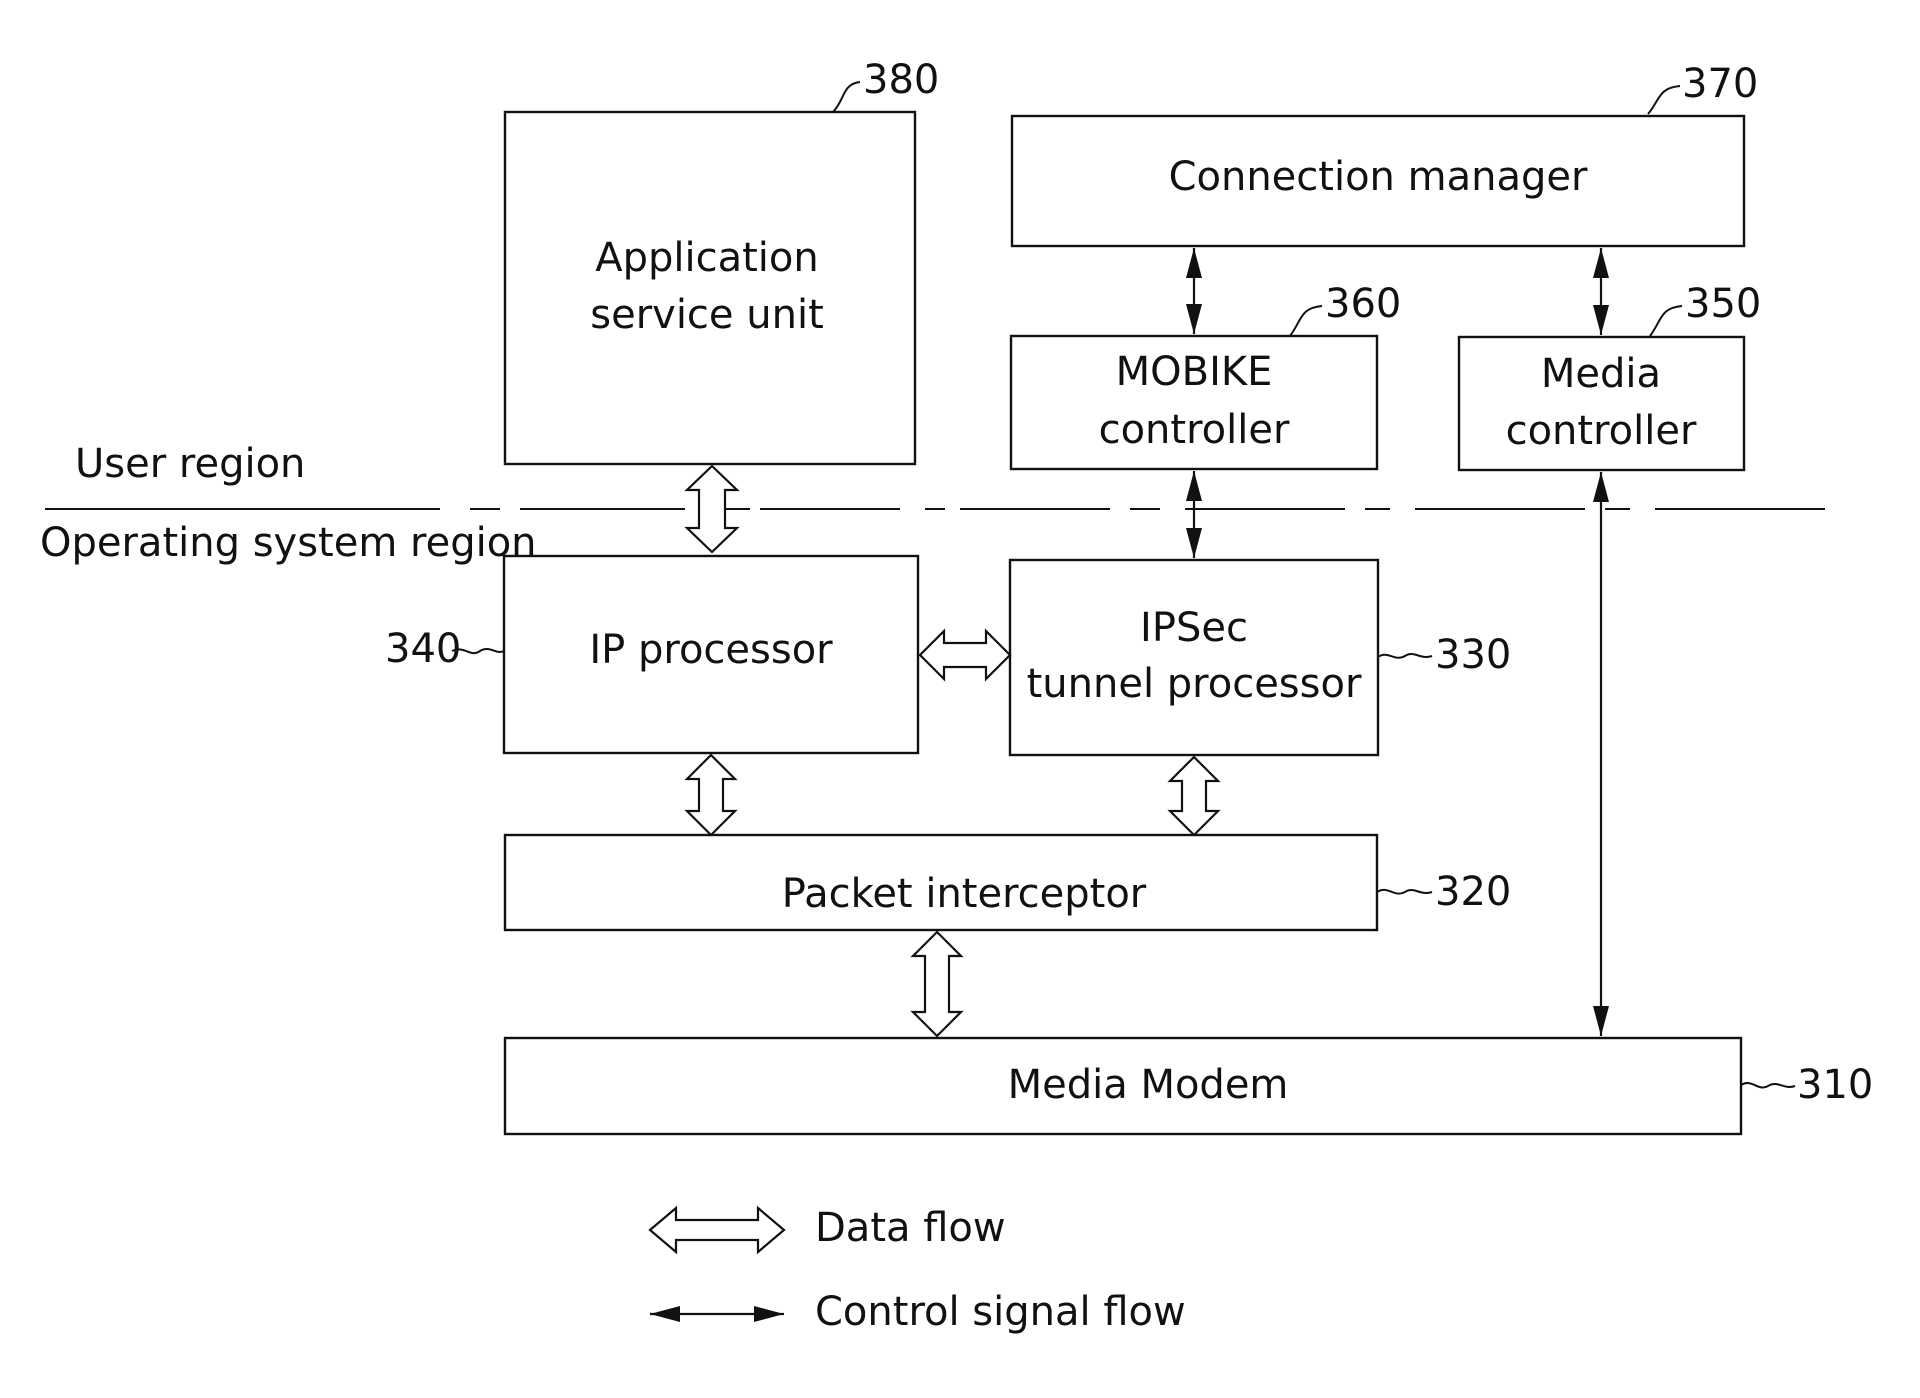 This screenshot has width=1920, height=1398. I want to click on block-connection-manager: Connection manager, so click(1378, 181).